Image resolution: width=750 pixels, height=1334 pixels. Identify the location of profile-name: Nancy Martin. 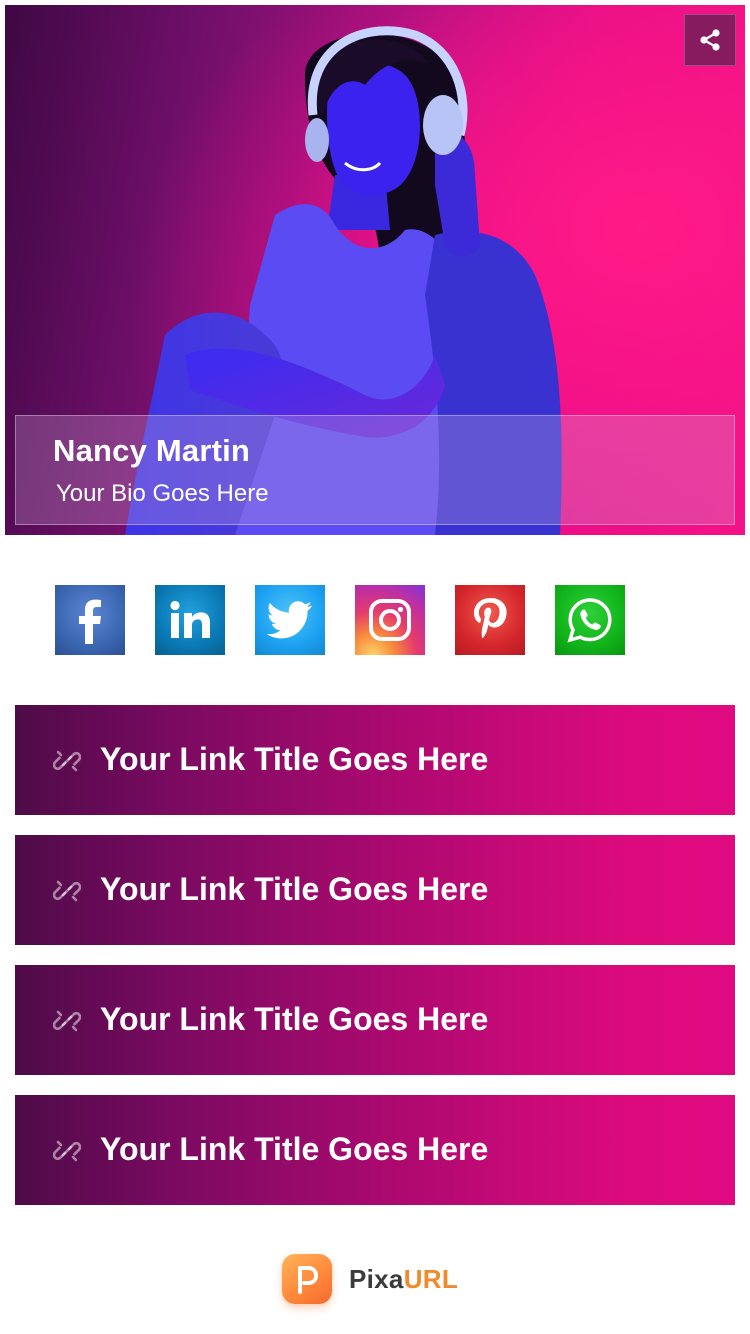
(152, 450).